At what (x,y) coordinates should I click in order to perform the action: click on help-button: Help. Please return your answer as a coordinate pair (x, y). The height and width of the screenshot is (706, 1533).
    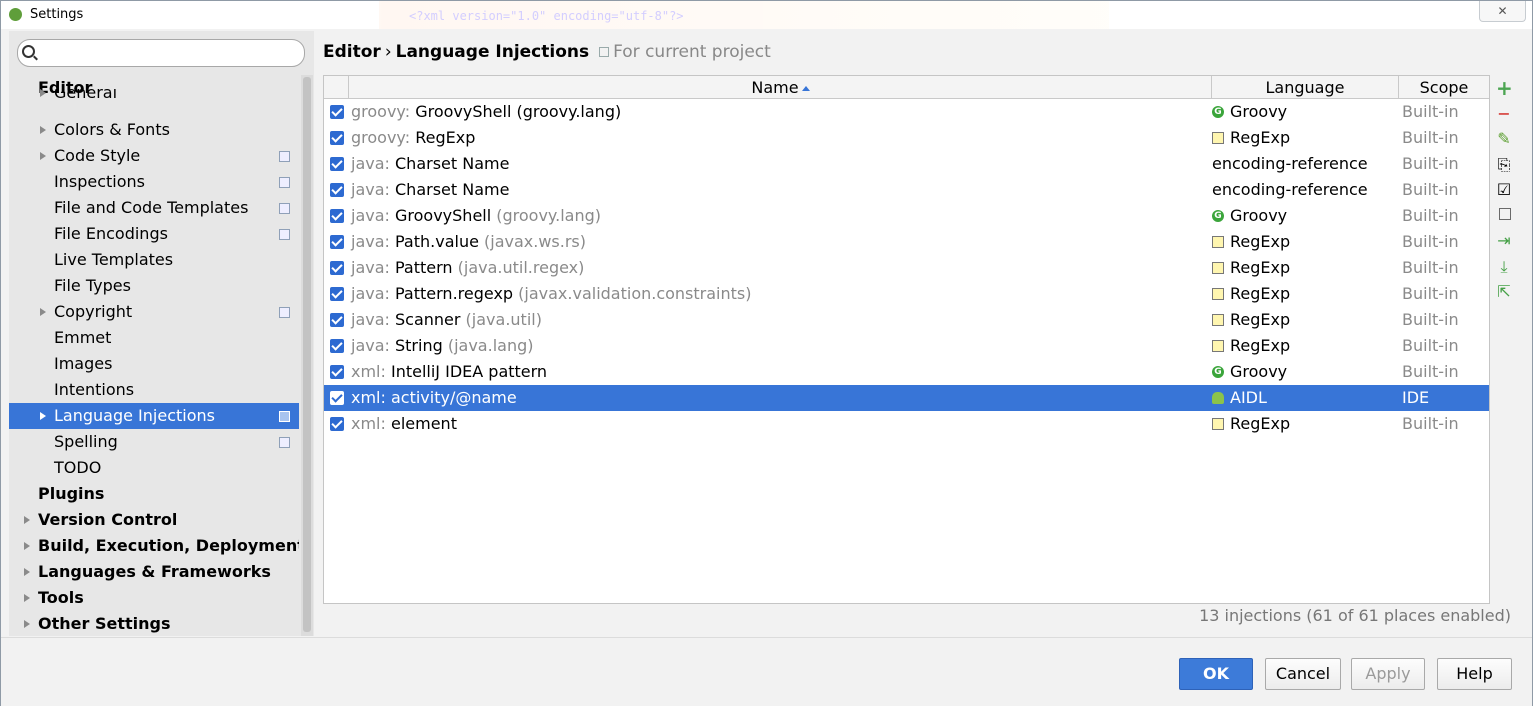
    Looking at the image, I should click on (1474, 674).